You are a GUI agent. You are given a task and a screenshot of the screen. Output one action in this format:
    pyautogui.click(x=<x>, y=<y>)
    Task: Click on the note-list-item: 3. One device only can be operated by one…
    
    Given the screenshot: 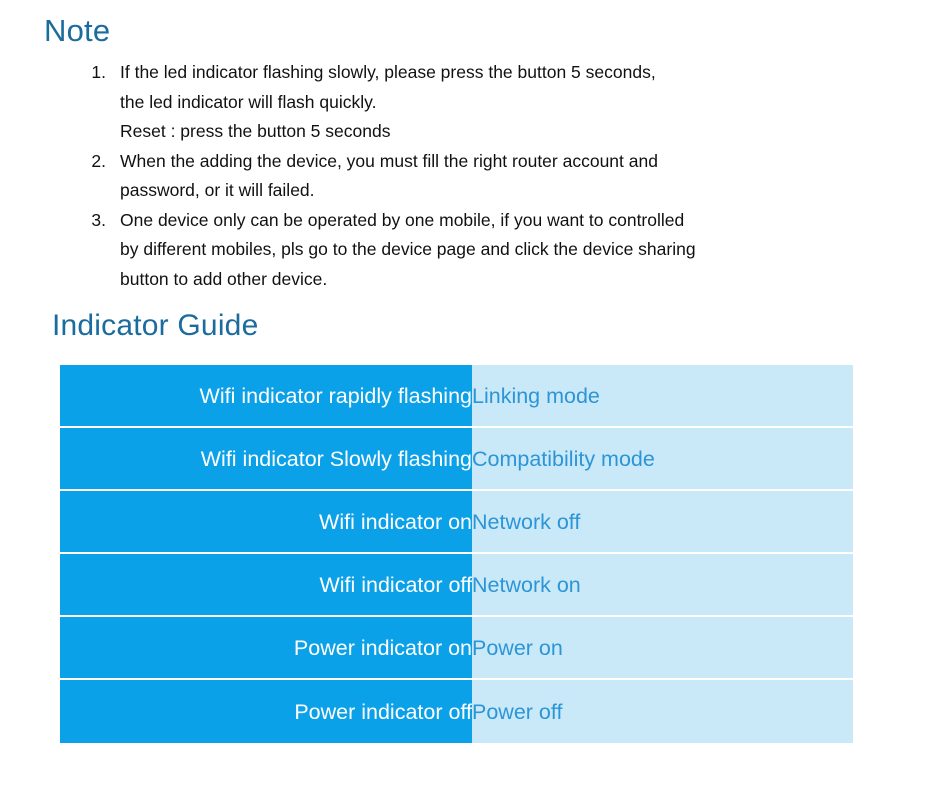 What is the action you would take?
    pyautogui.click(x=470, y=250)
    